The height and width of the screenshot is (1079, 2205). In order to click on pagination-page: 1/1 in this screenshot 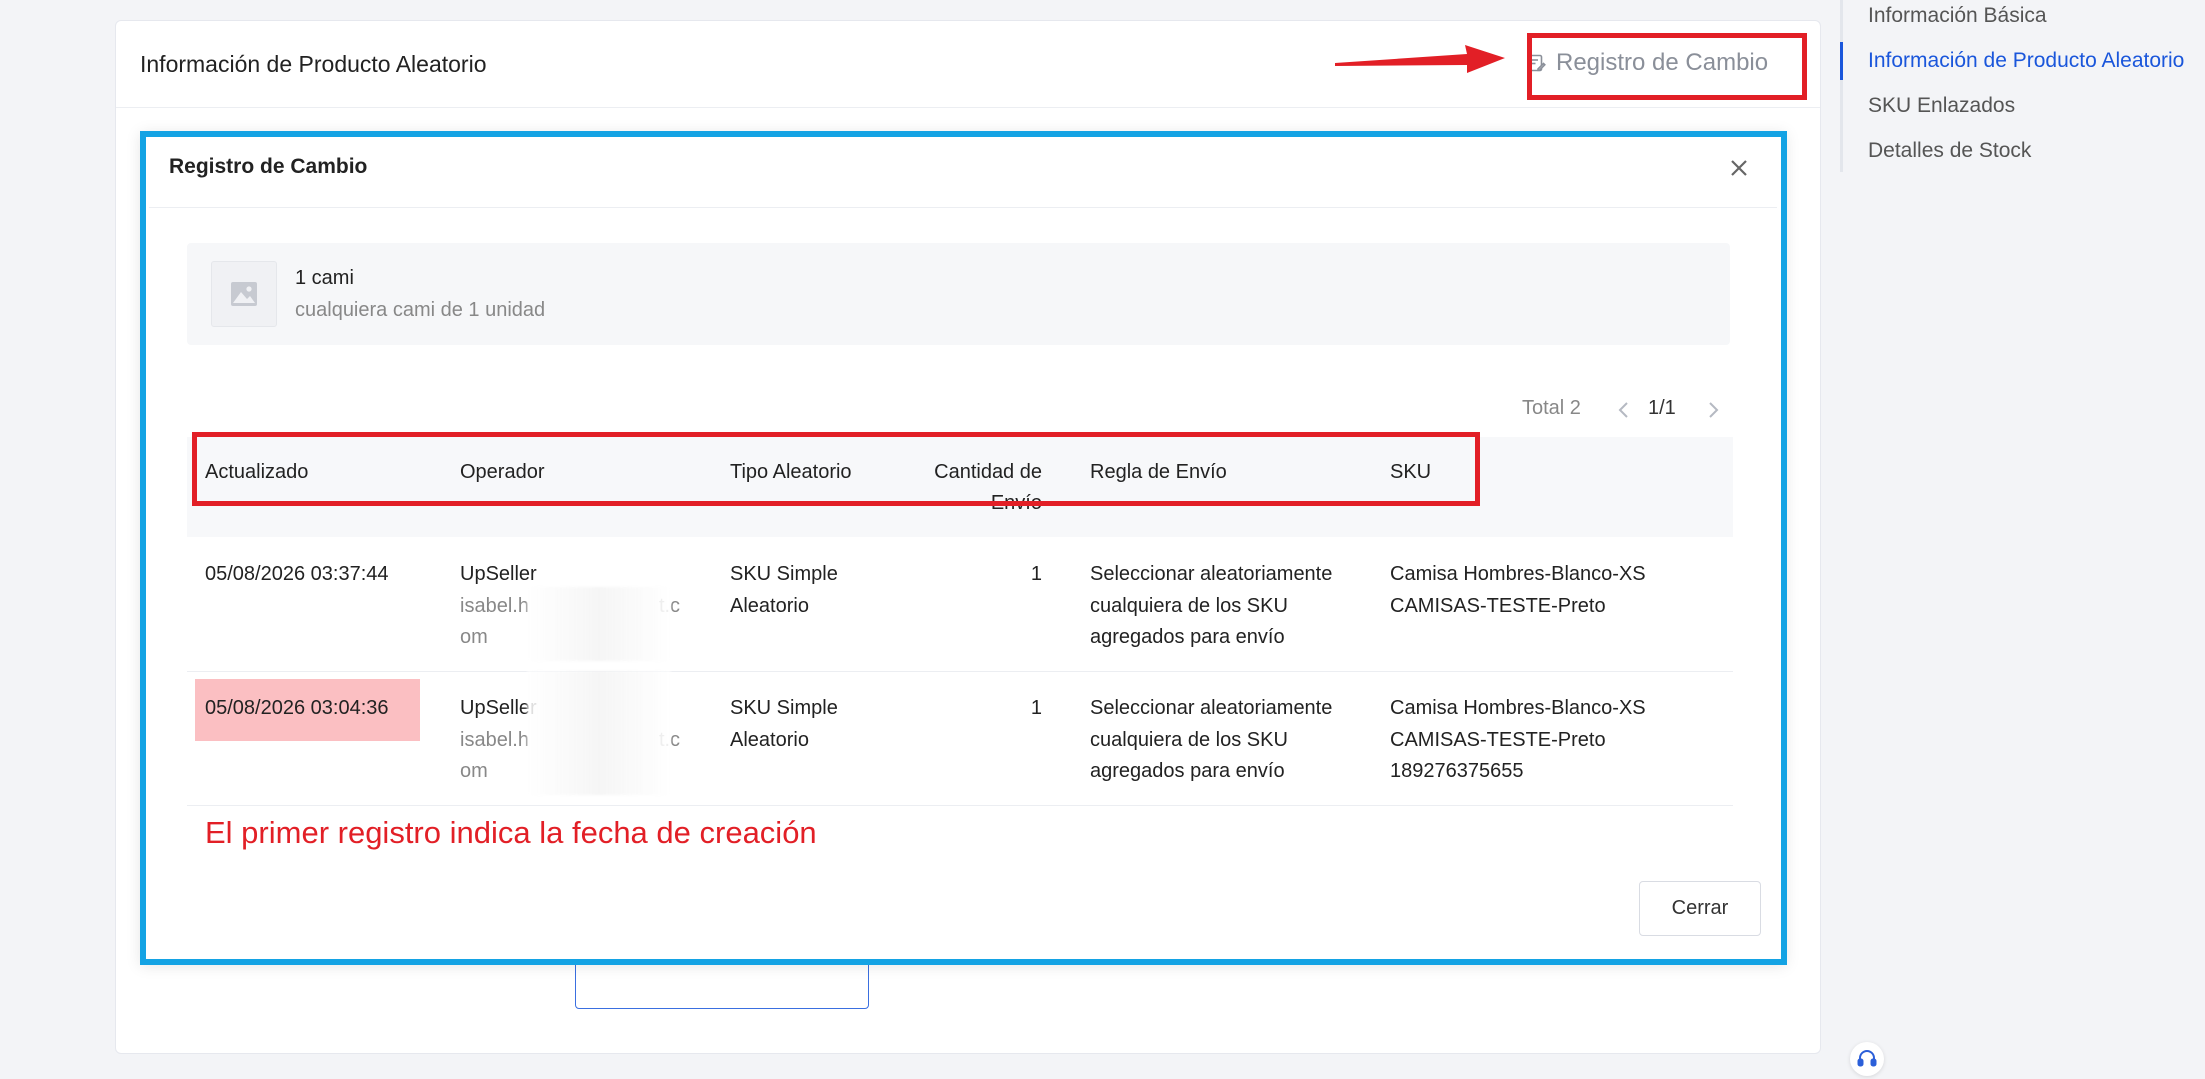, I will do `click(1662, 408)`.